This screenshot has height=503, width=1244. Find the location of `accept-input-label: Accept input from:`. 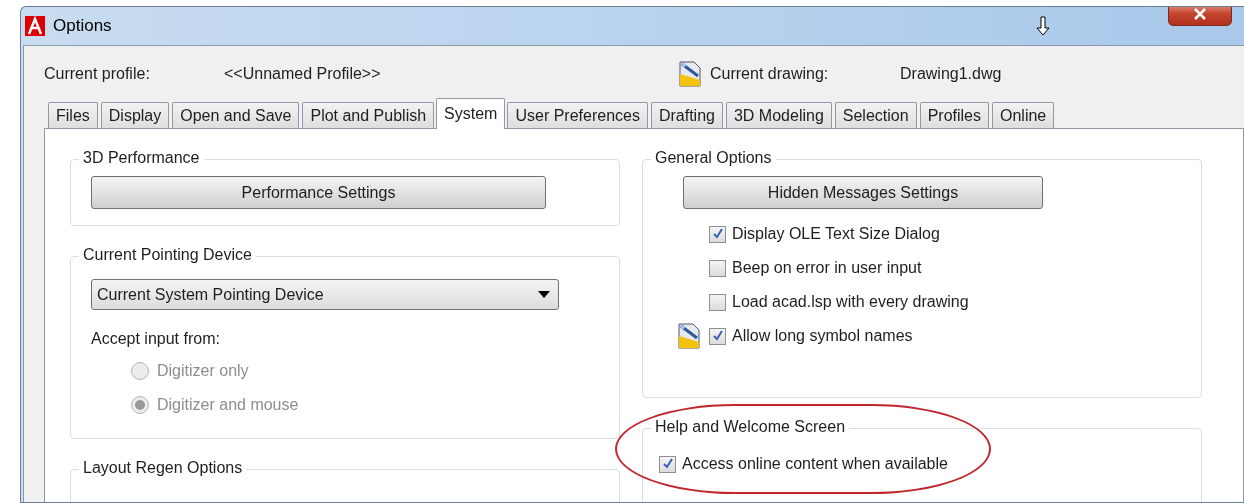

accept-input-label: Accept input from: is located at coordinates (156, 339).